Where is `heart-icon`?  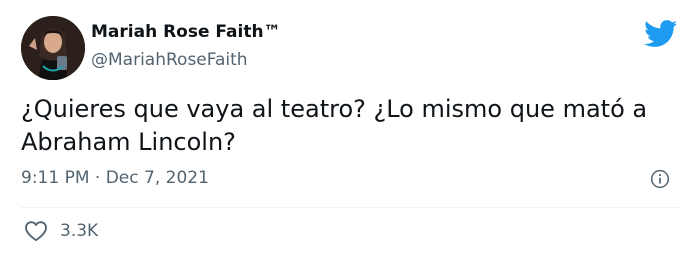 heart-icon is located at coordinates (36, 231).